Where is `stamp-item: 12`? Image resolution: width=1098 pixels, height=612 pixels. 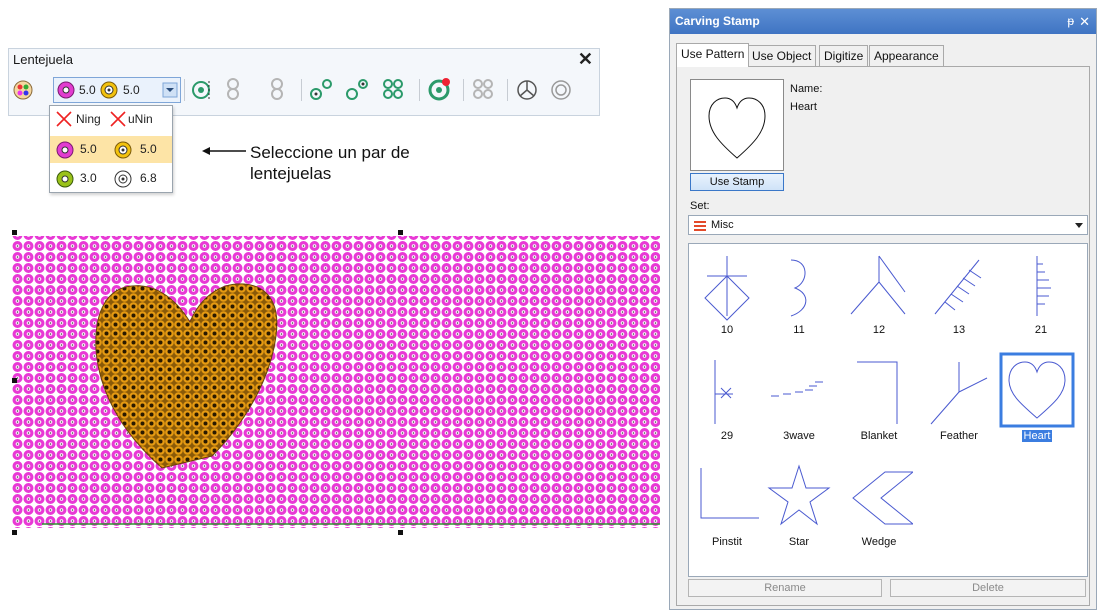 stamp-item: 12 is located at coordinates (879, 294).